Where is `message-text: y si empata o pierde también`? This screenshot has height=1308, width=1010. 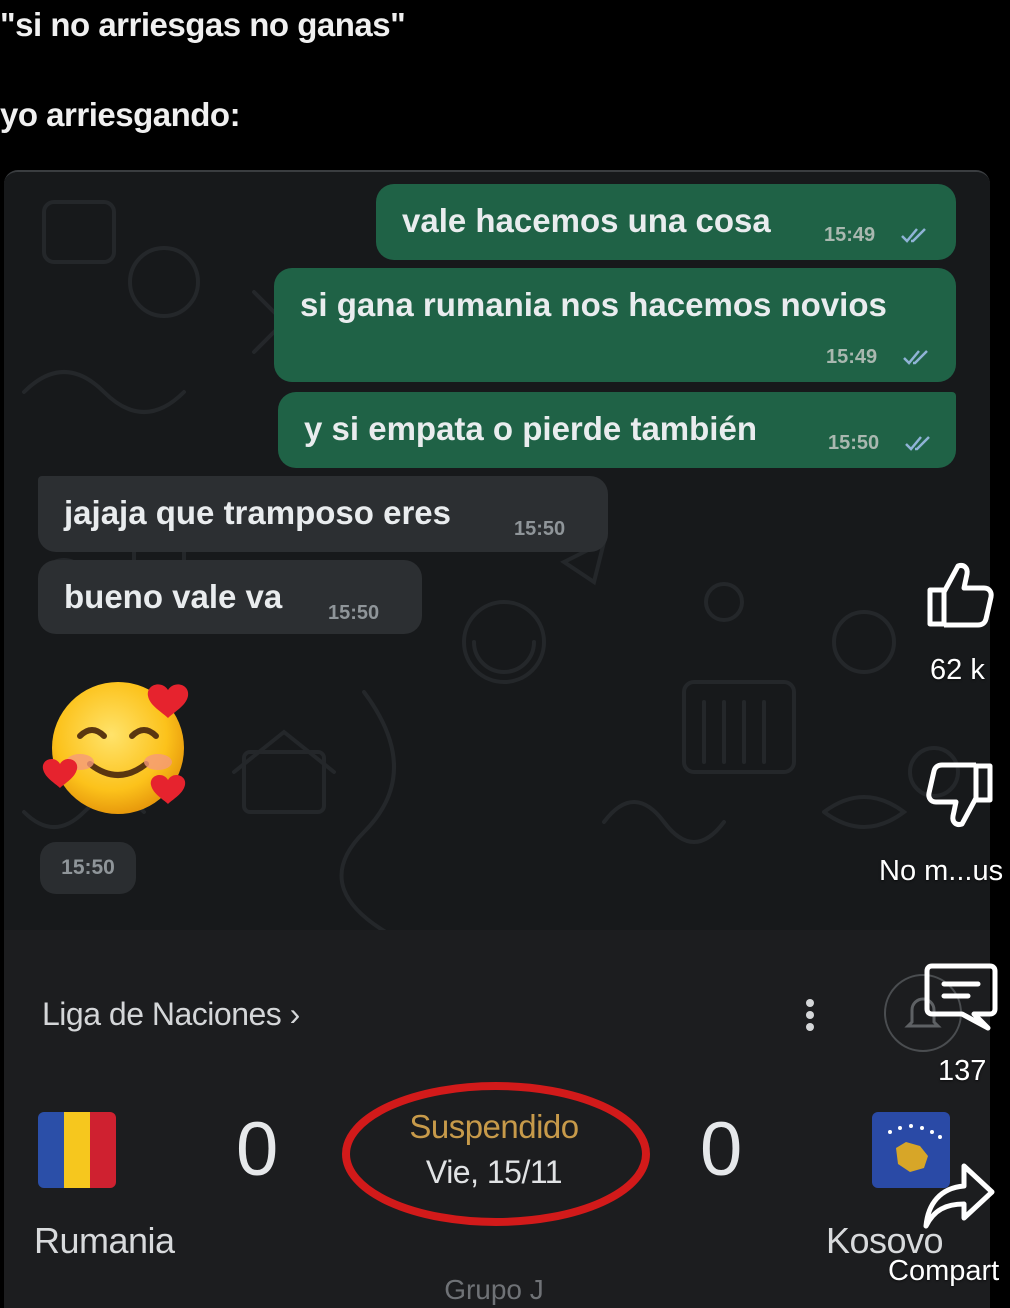
message-text: y si empata o pierde también is located at coordinates (530, 428).